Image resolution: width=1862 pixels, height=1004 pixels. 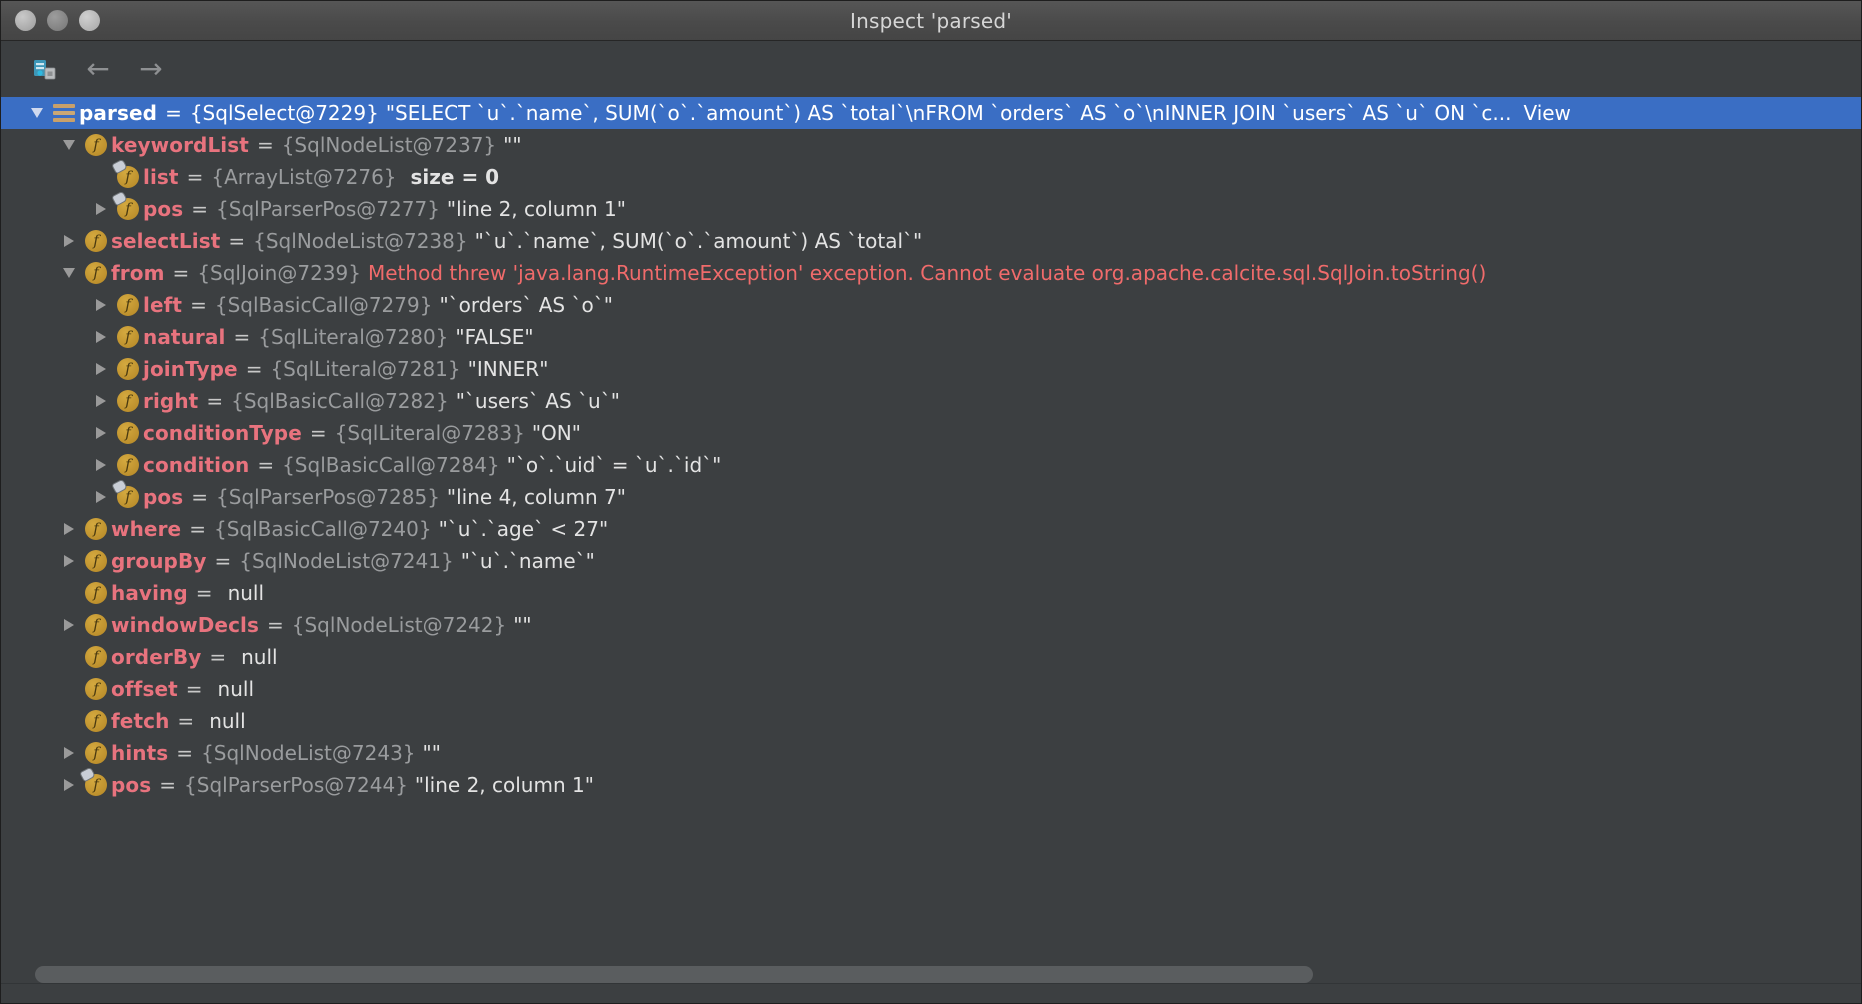 I want to click on forward-arrow-icon: →, so click(x=151, y=69).